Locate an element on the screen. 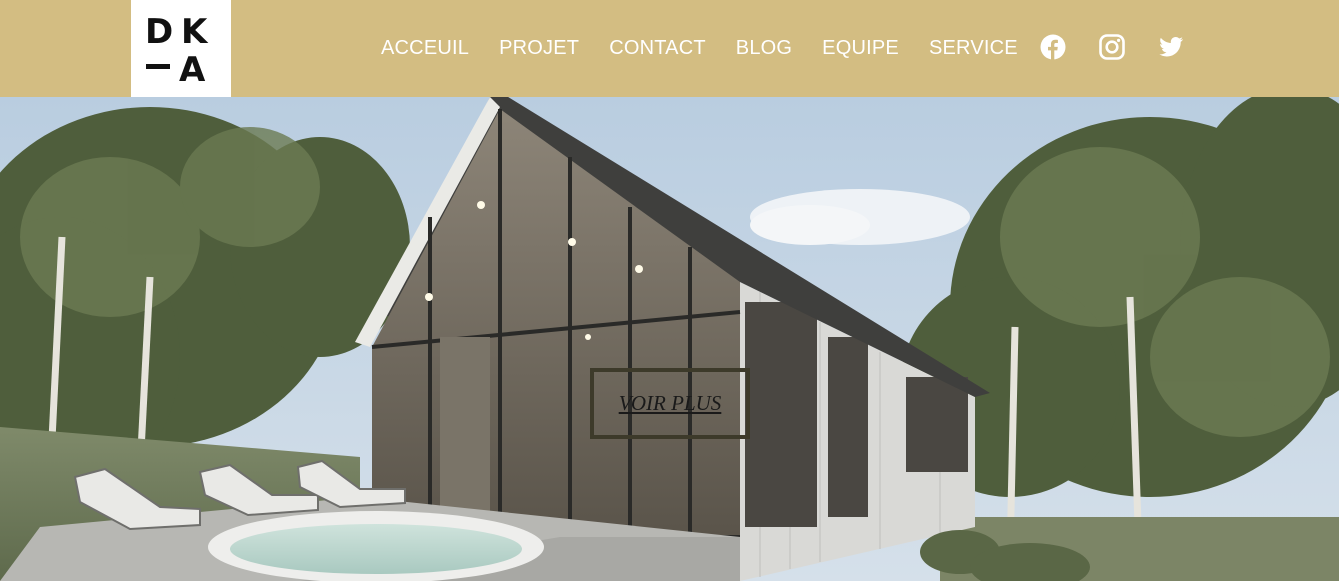 This screenshot has height=581, width=1339. nav-item-equipe: EQUIPE is located at coordinates (860, 48).